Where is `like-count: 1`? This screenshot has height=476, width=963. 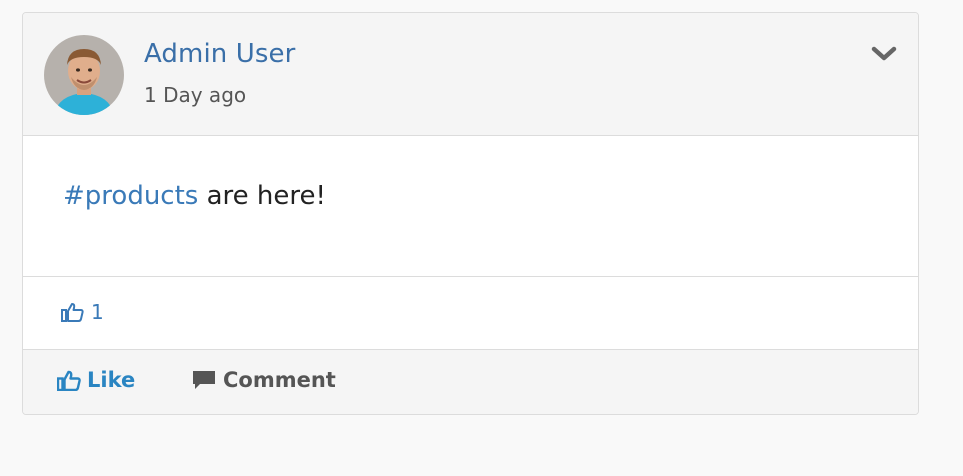
like-count: 1 is located at coordinates (97, 312).